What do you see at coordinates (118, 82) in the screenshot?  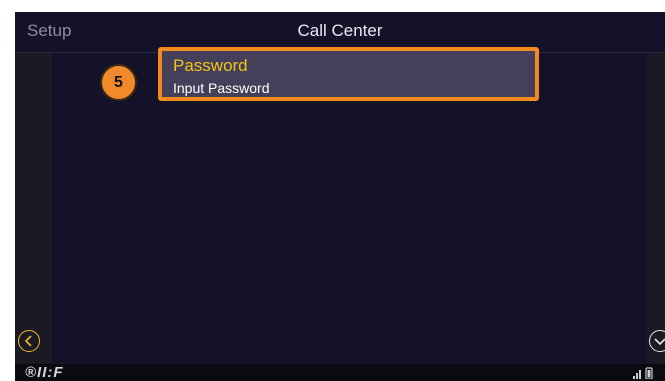 I see `step-number-badge: 5` at bounding box center [118, 82].